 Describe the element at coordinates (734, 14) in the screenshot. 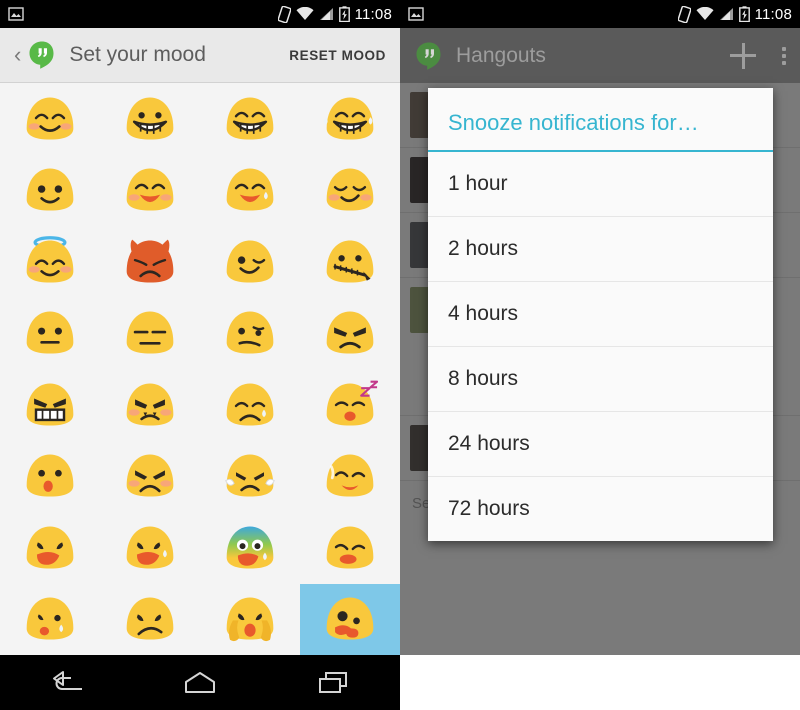

I see `status-bar-right-right-icons: 11:08` at that location.